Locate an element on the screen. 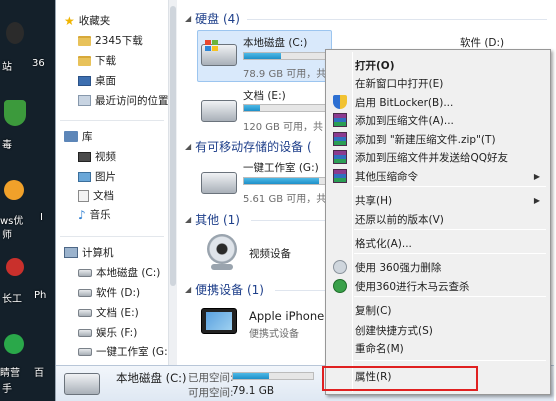  menu-item-label: 共享(H) is located at coordinates (374, 200).